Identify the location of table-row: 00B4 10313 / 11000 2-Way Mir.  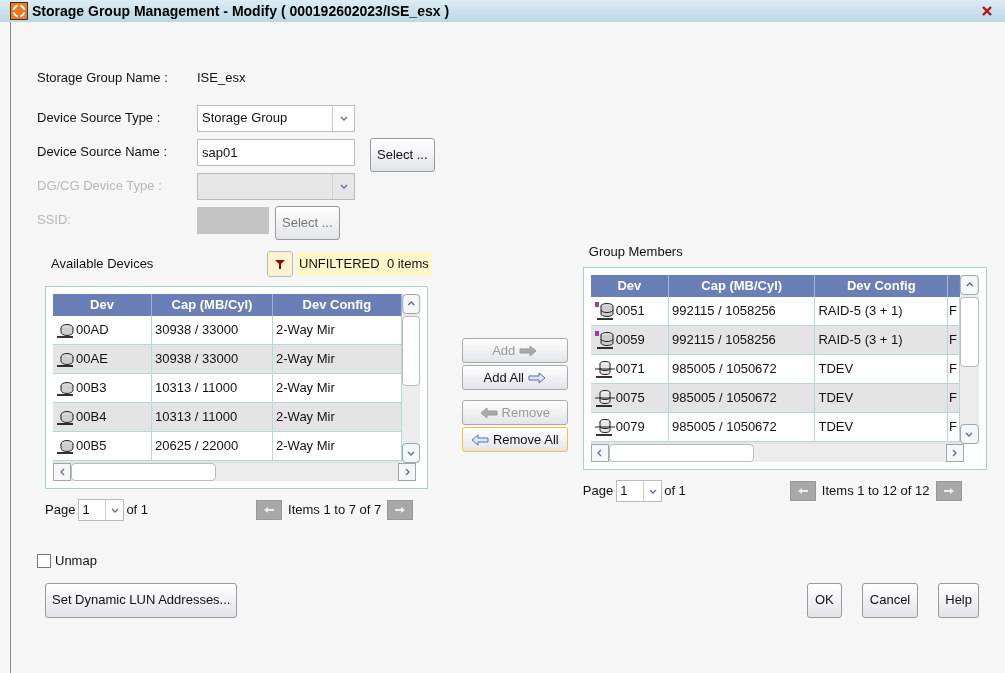
(227, 417).